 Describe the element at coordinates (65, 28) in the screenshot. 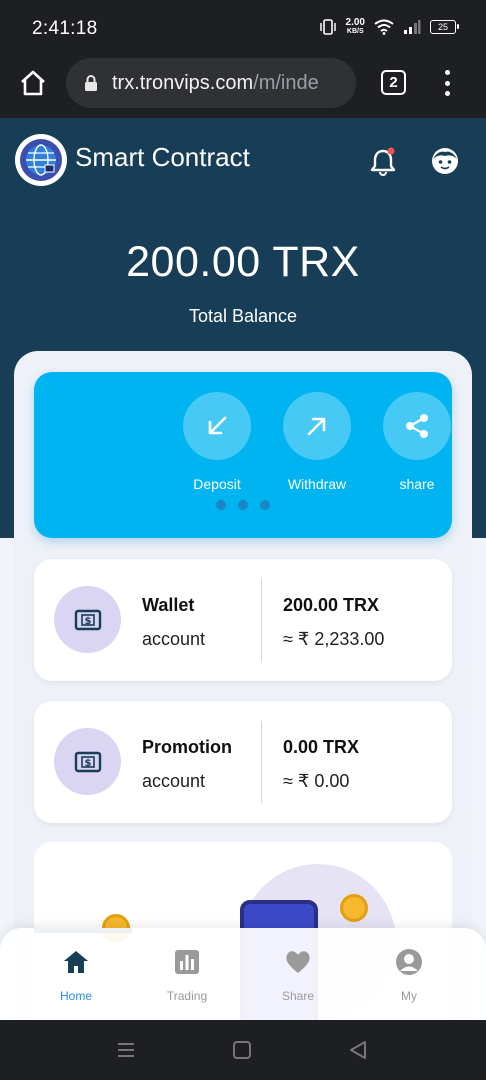

I see `status-time: 2:41:18` at that location.